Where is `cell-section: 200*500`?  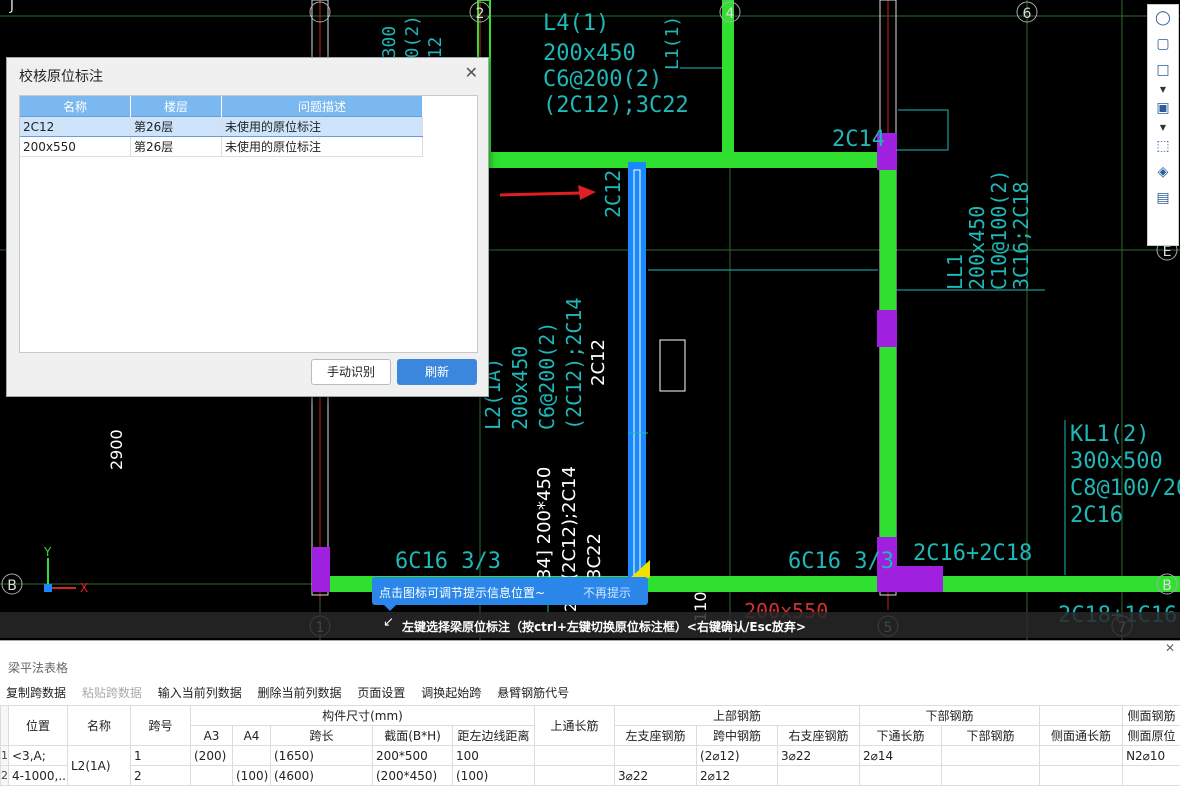
cell-section: 200*500 is located at coordinates (413, 756).